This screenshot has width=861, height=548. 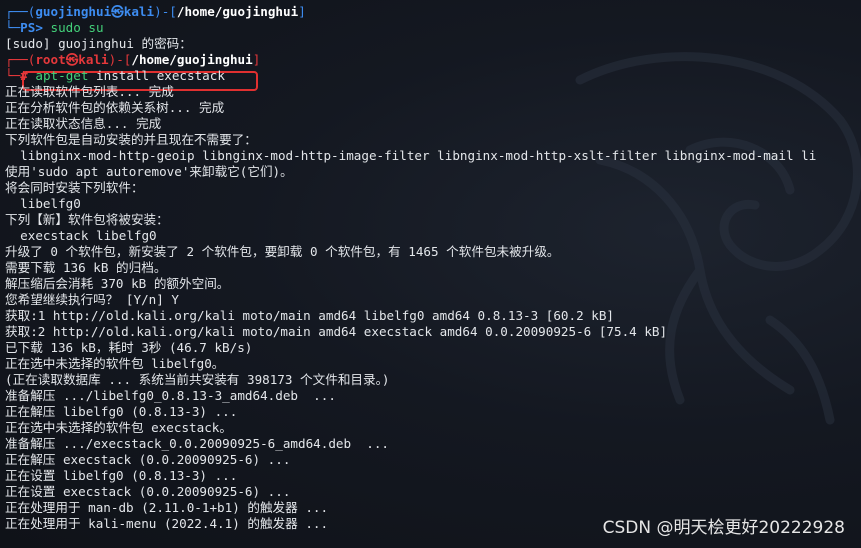 I want to click on output-line: execstack libelfg0, so click(x=81, y=235).